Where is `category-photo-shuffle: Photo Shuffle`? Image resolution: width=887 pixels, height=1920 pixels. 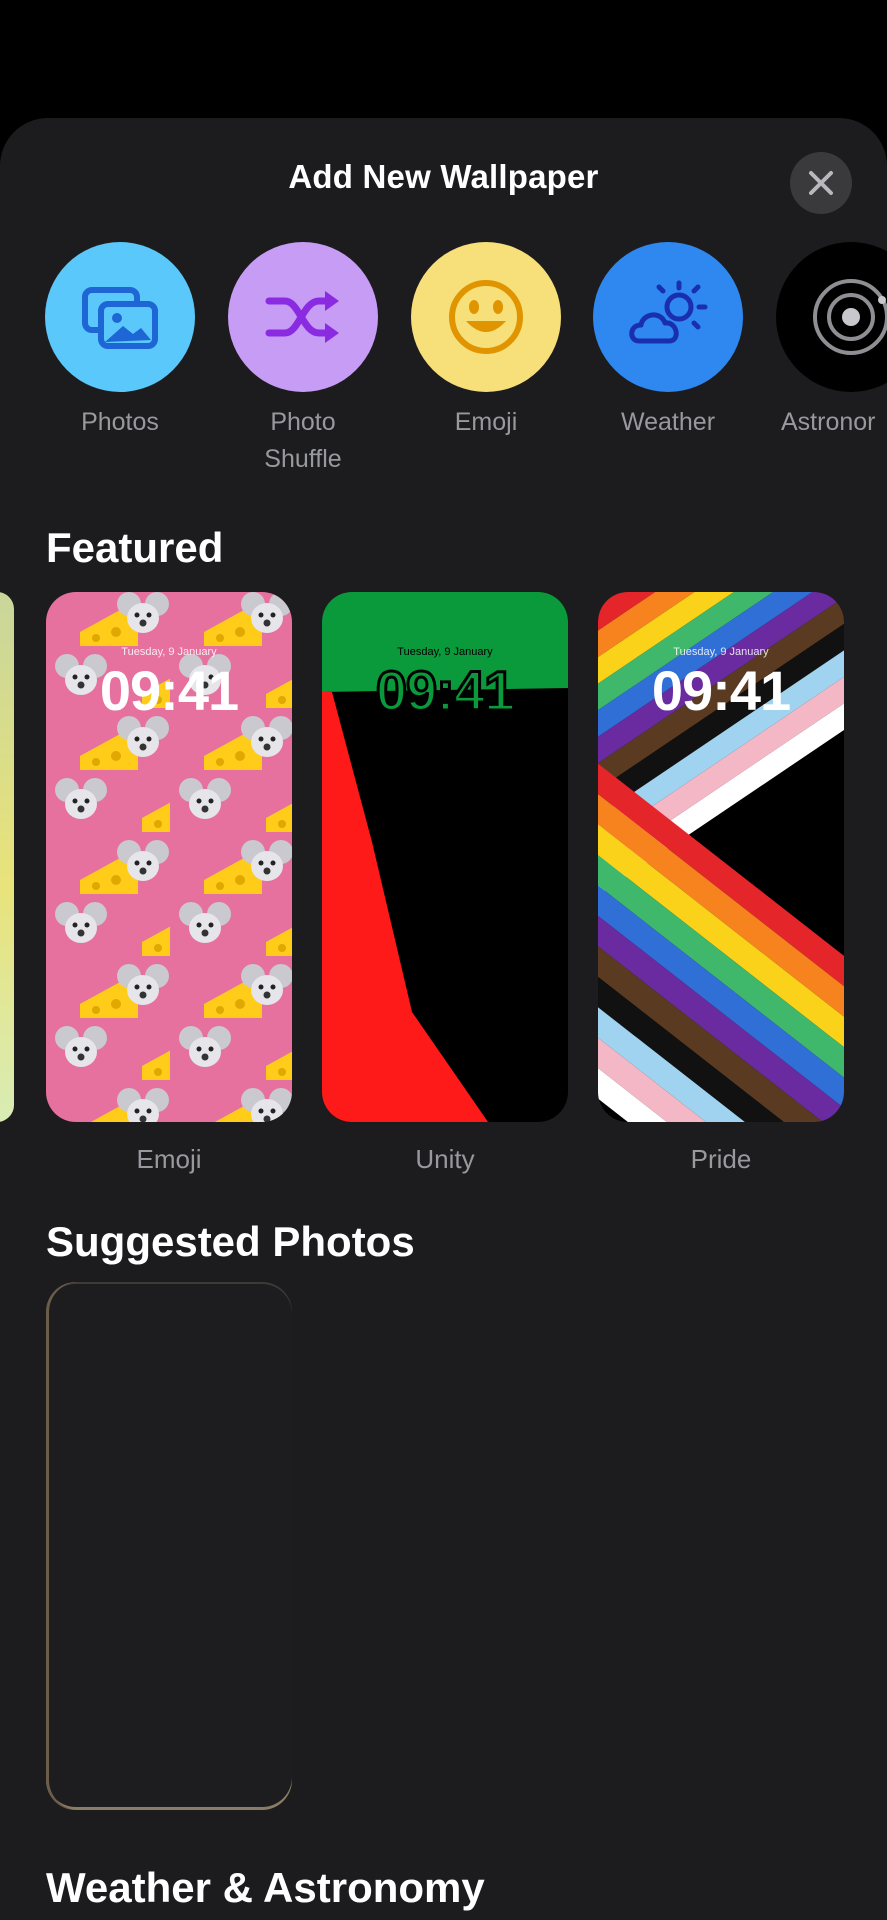 category-photo-shuffle: Photo Shuffle is located at coordinates (303, 360).